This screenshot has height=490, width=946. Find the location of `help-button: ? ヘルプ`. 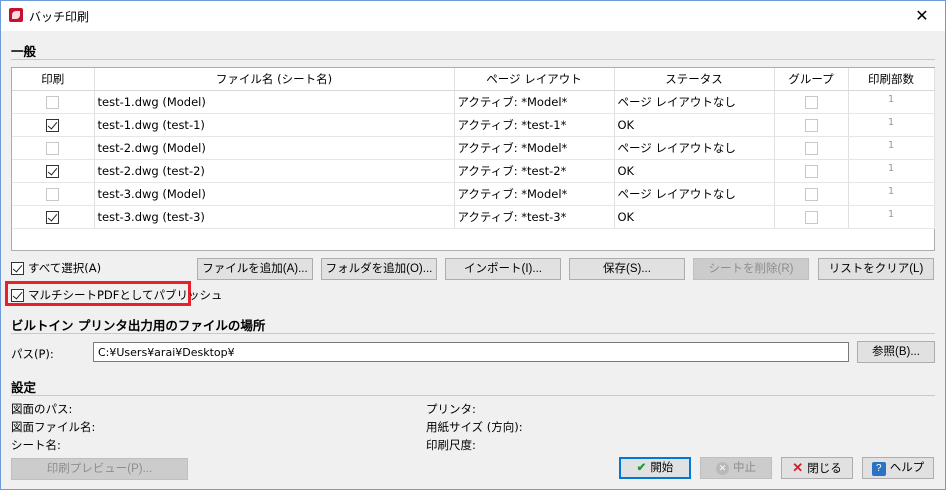

help-button: ? ヘルプ is located at coordinates (898, 468).